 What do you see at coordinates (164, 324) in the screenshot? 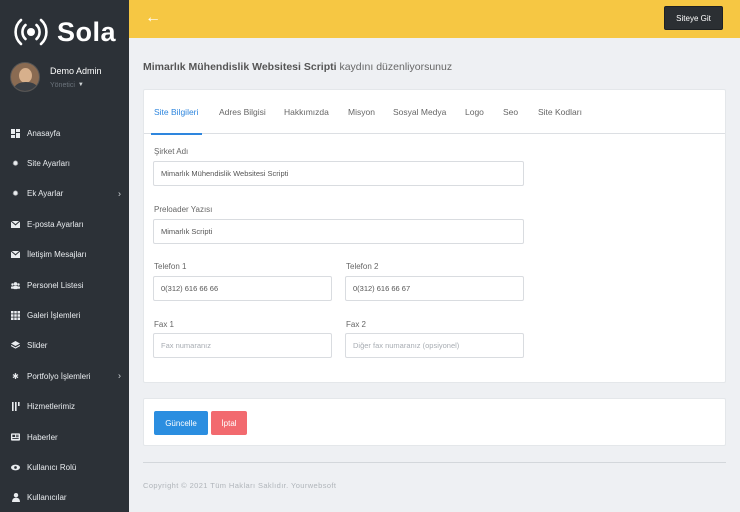
I see `fax1-label: Fax 1` at bounding box center [164, 324].